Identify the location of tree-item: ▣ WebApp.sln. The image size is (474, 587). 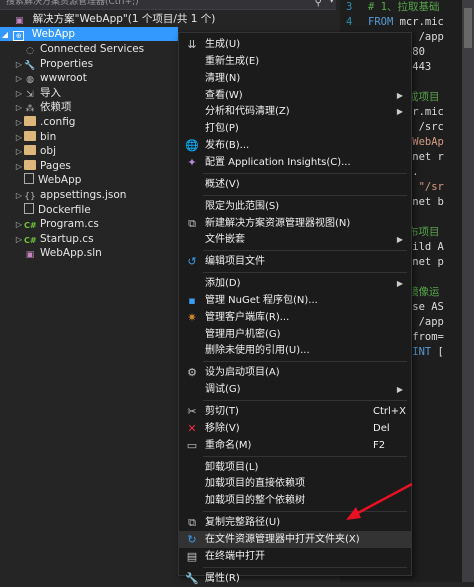
(58, 253).